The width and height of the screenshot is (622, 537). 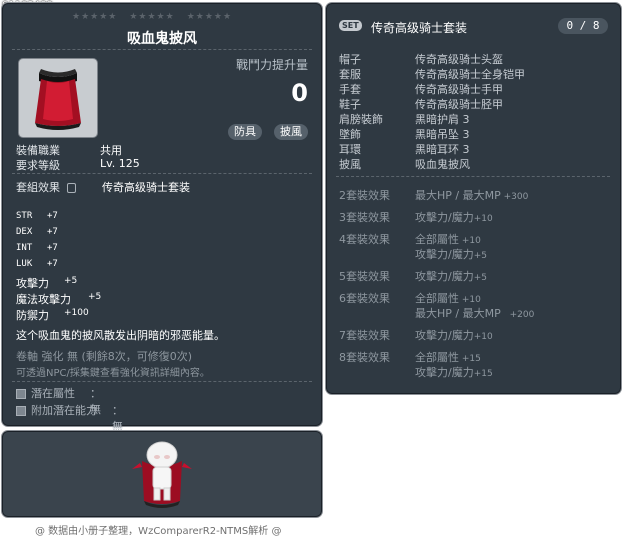 I want to click on set-piece: 套服 传奇高级骑士全身铠甲, so click(x=432, y=74).